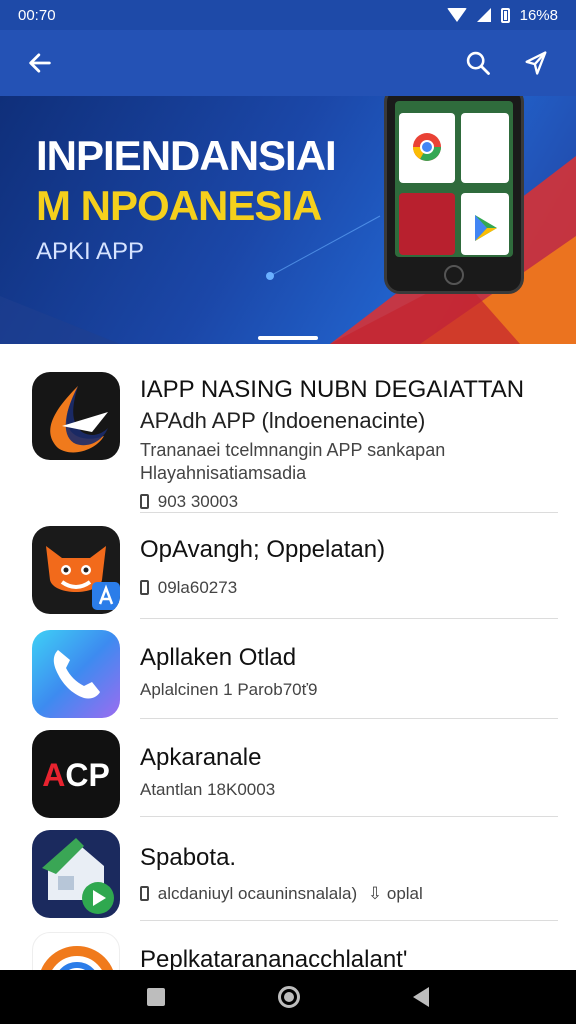 Image resolution: width=576 pixels, height=1024 pixels. I want to click on search-button, so click(478, 63).